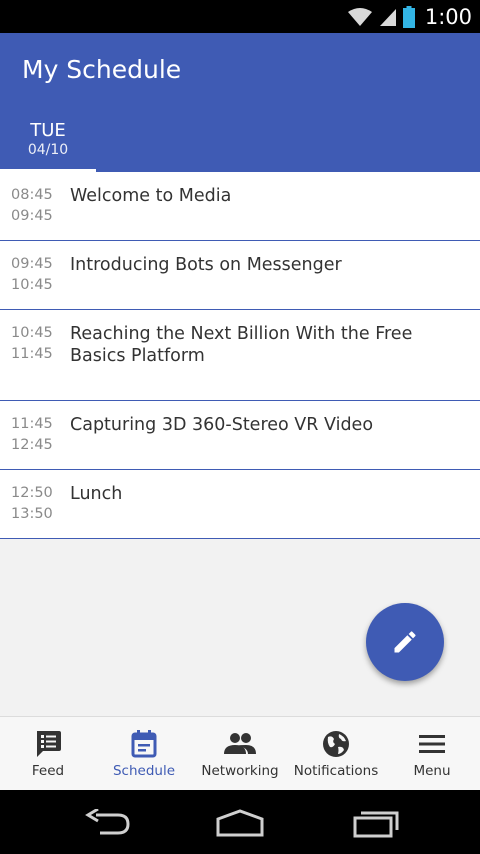 Image resolution: width=480 pixels, height=854 pixels. What do you see at coordinates (32, 514) in the screenshot?
I see `session-end-time: 13:50` at bounding box center [32, 514].